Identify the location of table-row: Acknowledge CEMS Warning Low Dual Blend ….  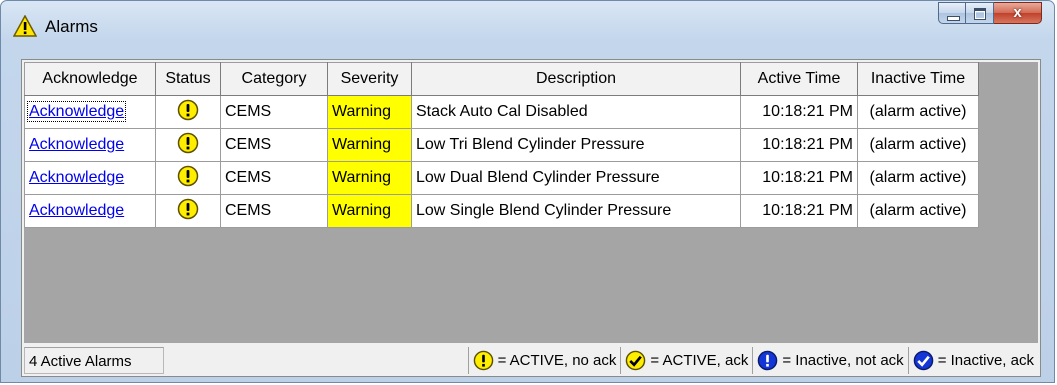
(501, 178).